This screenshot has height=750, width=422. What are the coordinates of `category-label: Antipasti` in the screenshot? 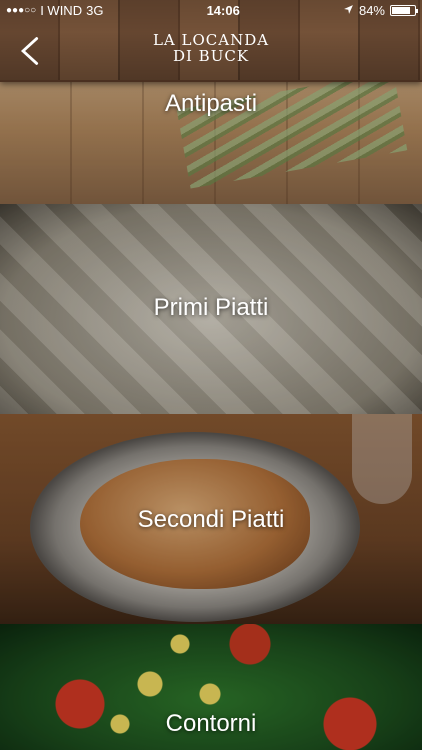 It's located at (211, 103).